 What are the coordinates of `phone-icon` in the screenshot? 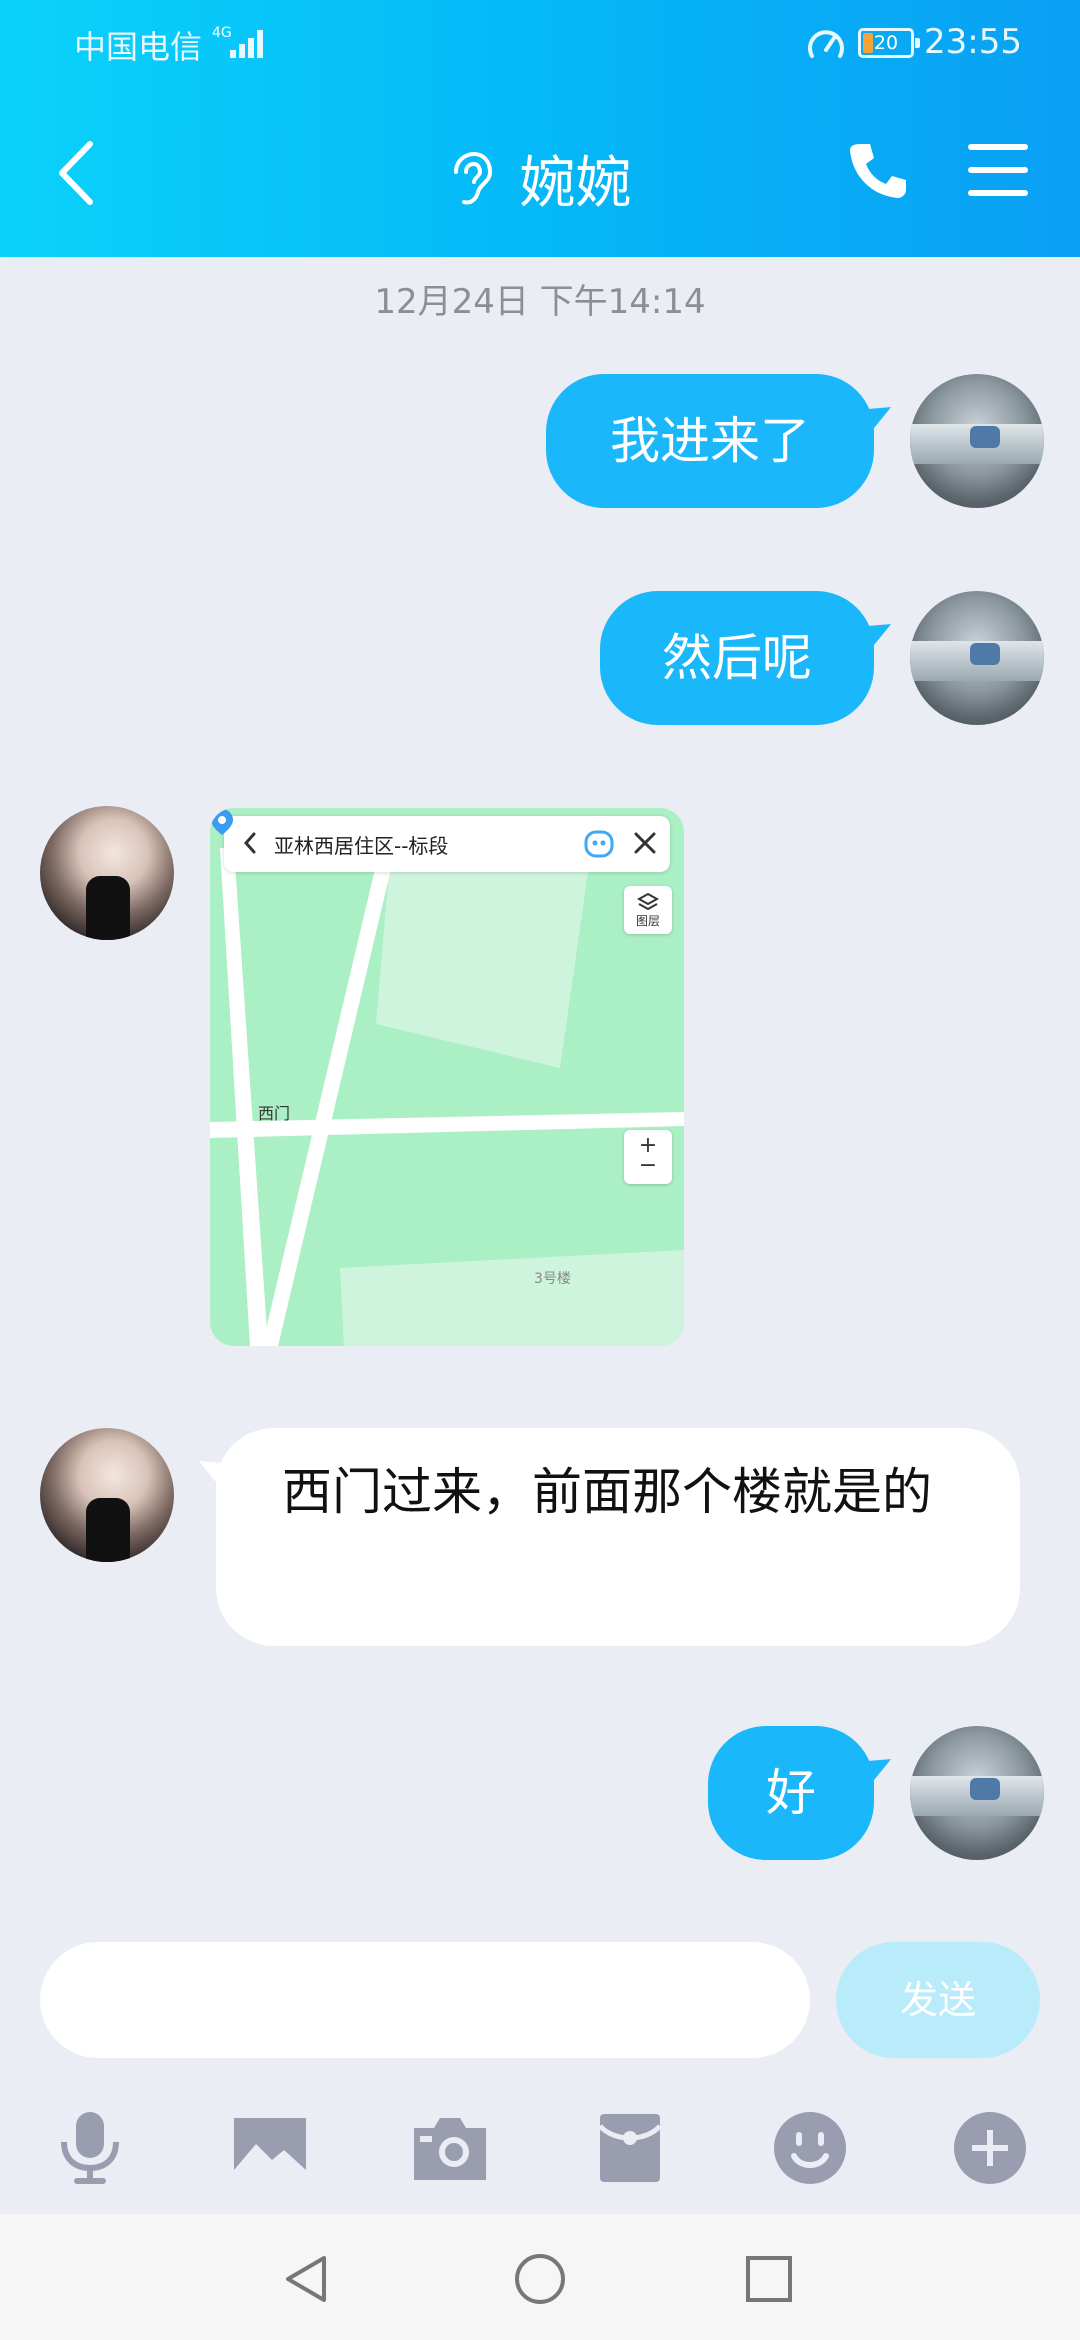 It's located at (878, 170).